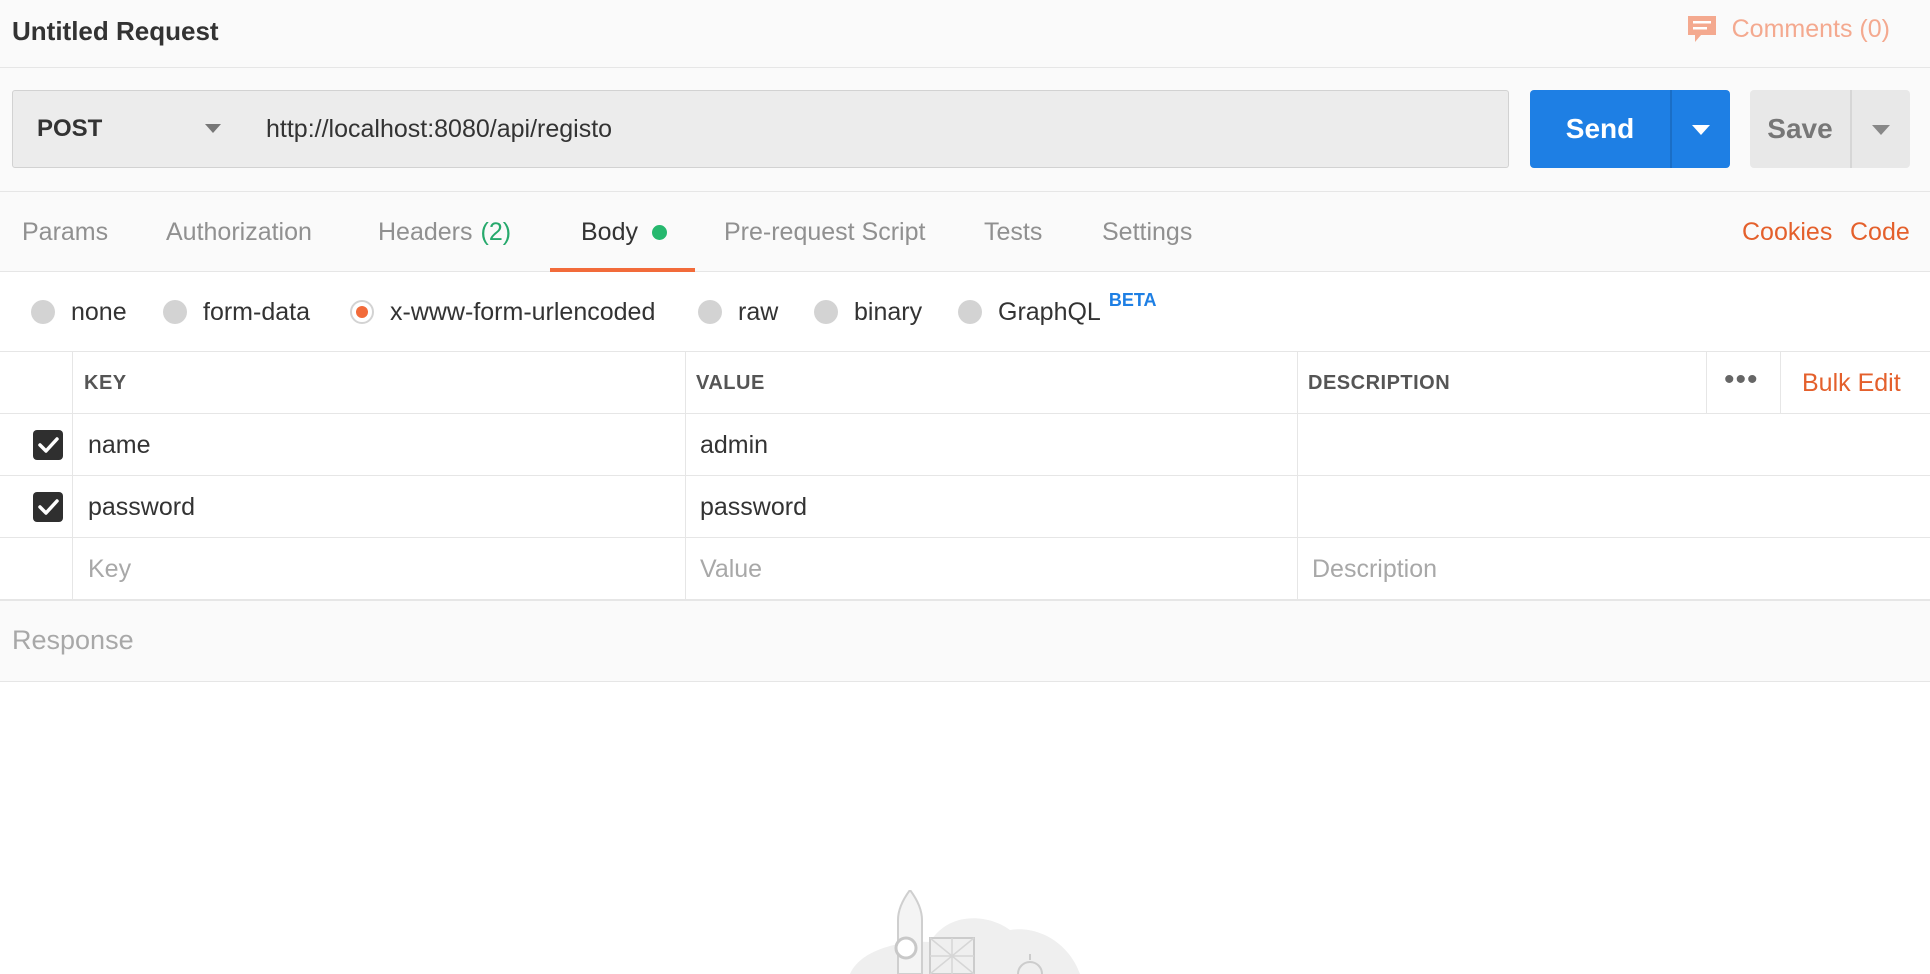 This screenshot has height=974, width=1930. What do you see at coordinates (1851, 129) in the screenshot?
I see `save-divider` at bounding box center [1851, 129].